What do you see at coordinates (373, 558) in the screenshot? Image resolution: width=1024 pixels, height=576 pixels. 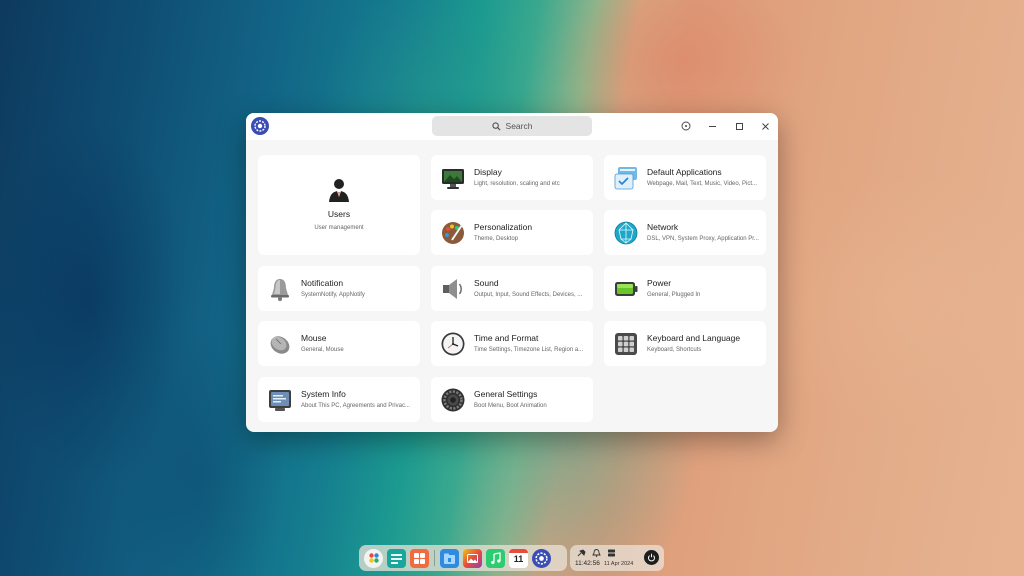 I see `launcher-icon` at bounding box center [373, 558].